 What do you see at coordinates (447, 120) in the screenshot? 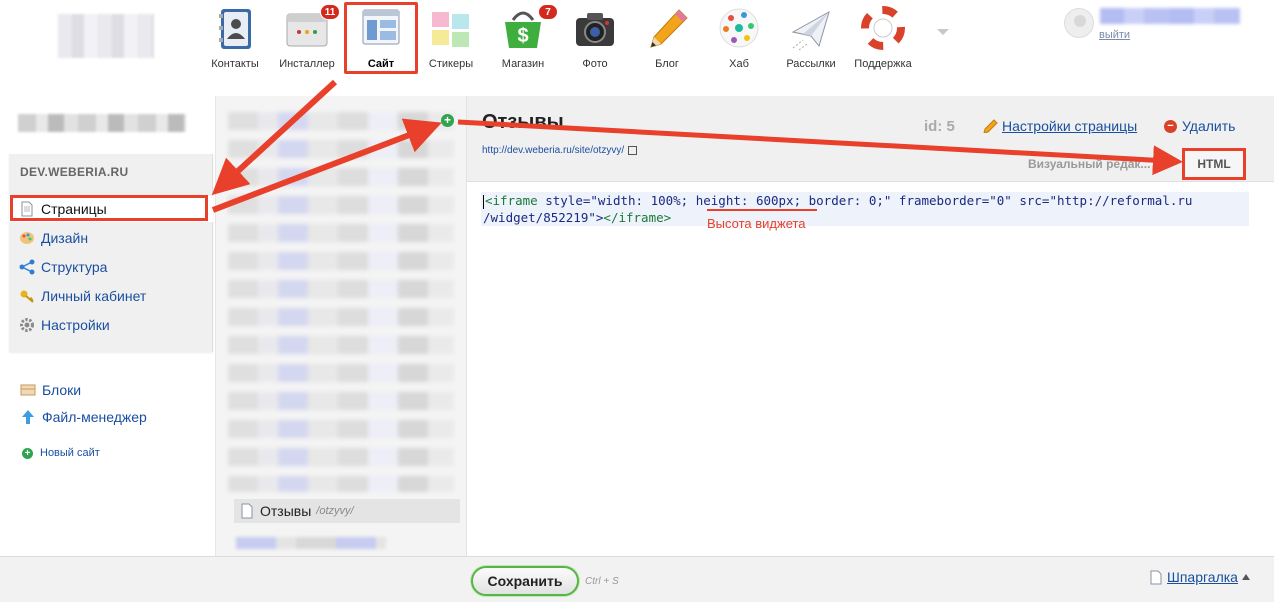
I see `add-page-button: +` at bounding box center [447, 120].